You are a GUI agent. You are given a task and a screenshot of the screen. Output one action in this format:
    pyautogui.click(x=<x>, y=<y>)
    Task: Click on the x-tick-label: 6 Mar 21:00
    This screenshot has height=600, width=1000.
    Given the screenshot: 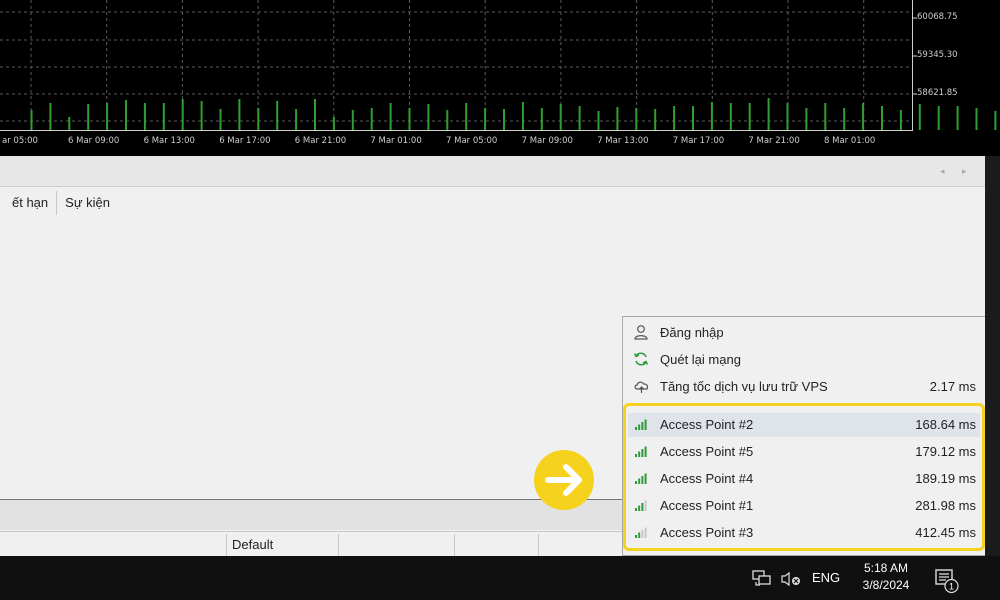 What is the action you would take?
    pyautogui.click(x=320, y=141)
    